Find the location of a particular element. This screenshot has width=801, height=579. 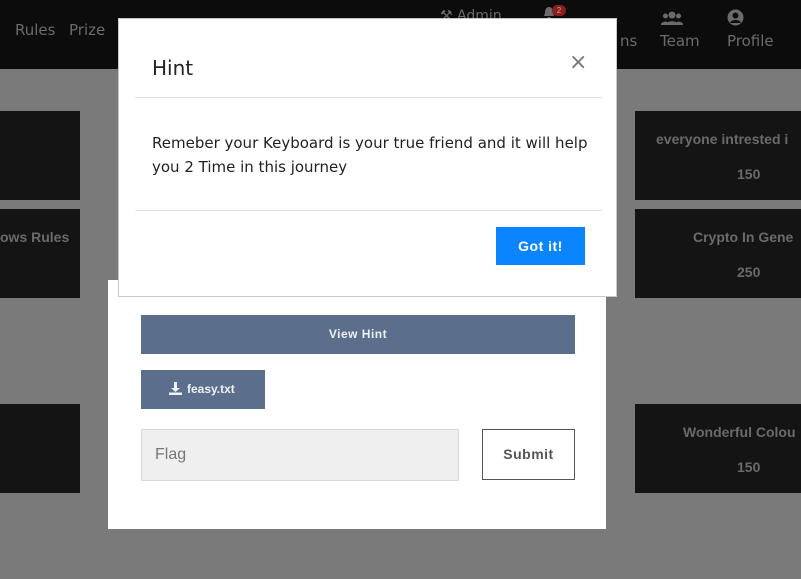

nav-notifications-link: ns is located at coordinates (628, 41).